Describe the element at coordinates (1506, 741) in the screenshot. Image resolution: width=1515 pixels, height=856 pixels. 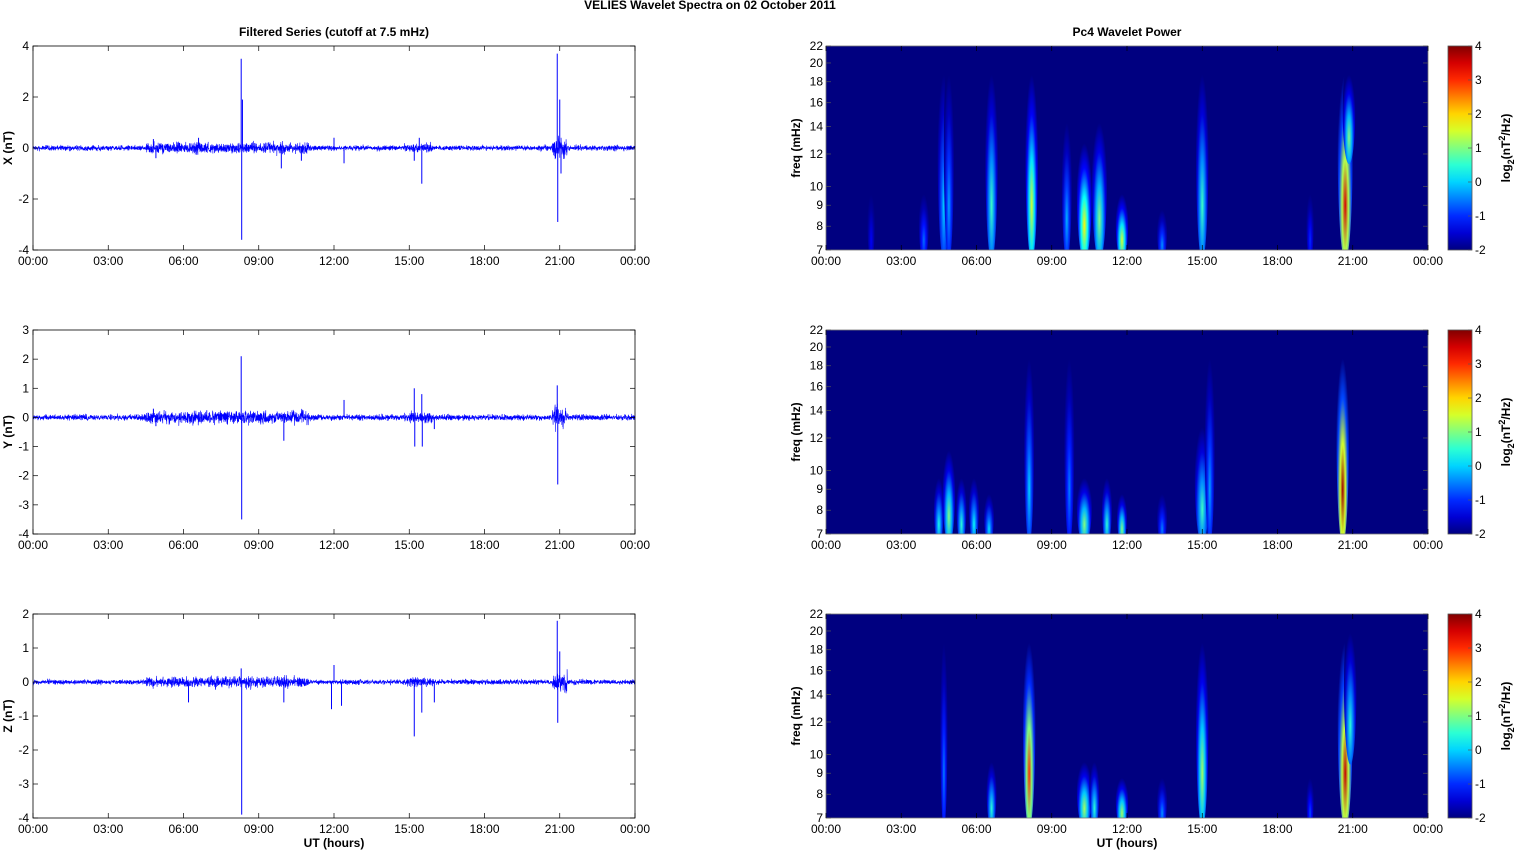
I see `colorbar-label-part: log` at that location.